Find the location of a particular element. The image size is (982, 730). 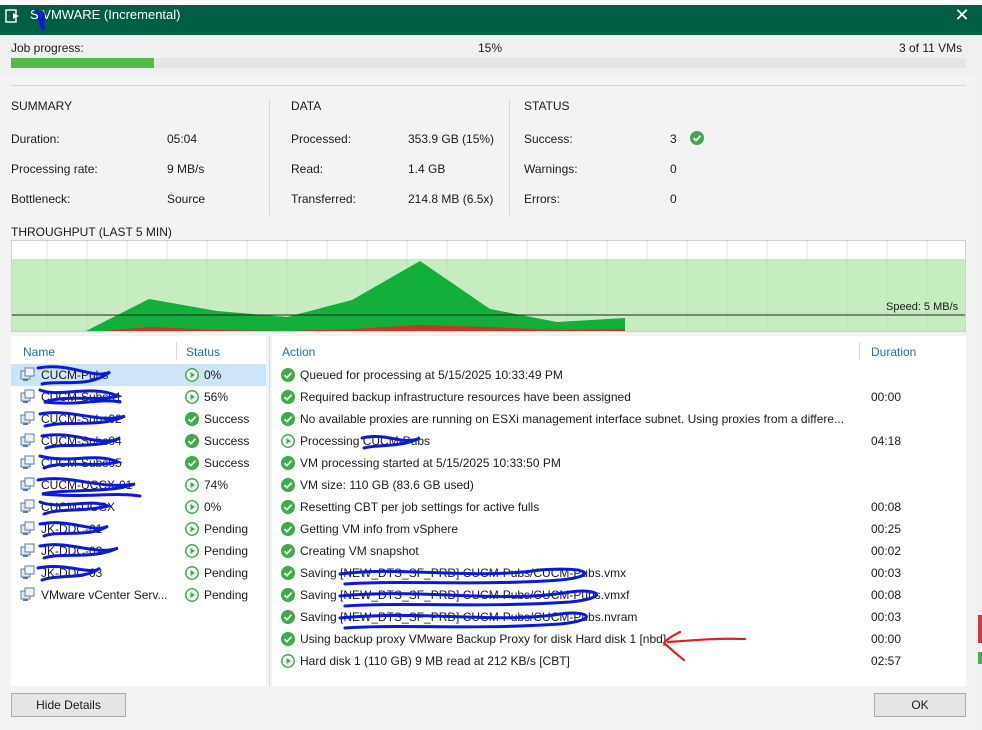

status-heading: STATUS is located at coordinates (547, 106).